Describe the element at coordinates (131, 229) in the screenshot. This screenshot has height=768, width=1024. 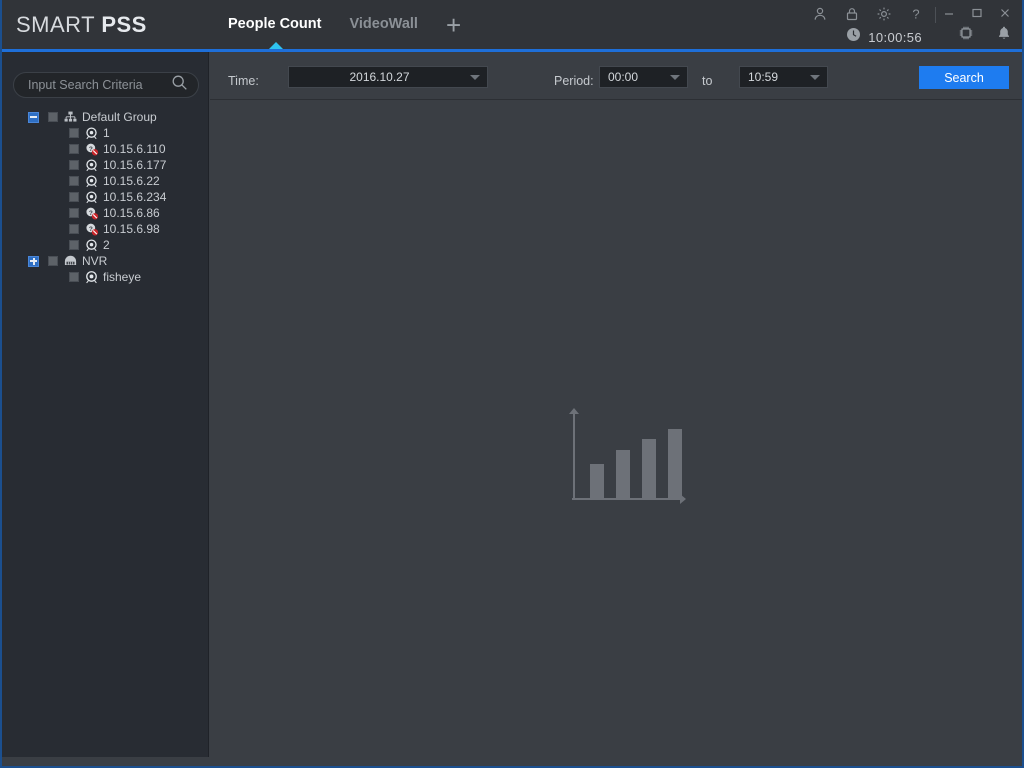
I see `tree-item-label: 10.15.6.98` at that location.